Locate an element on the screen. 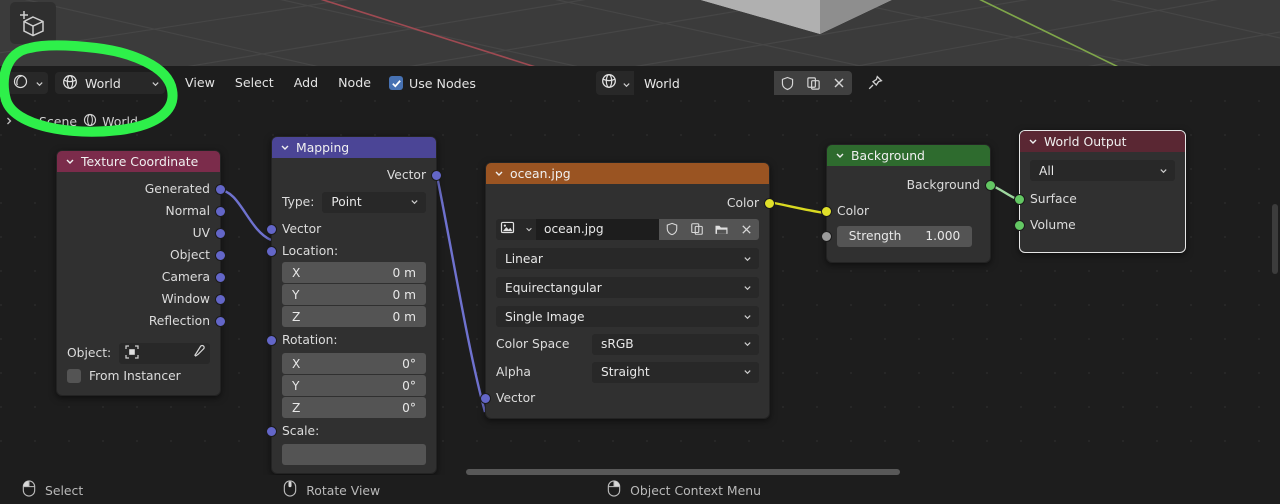 The width and height of the screenshot is (1280, 504). strength-input-row: Strength 1.000 is located at coordinates (905, 236).